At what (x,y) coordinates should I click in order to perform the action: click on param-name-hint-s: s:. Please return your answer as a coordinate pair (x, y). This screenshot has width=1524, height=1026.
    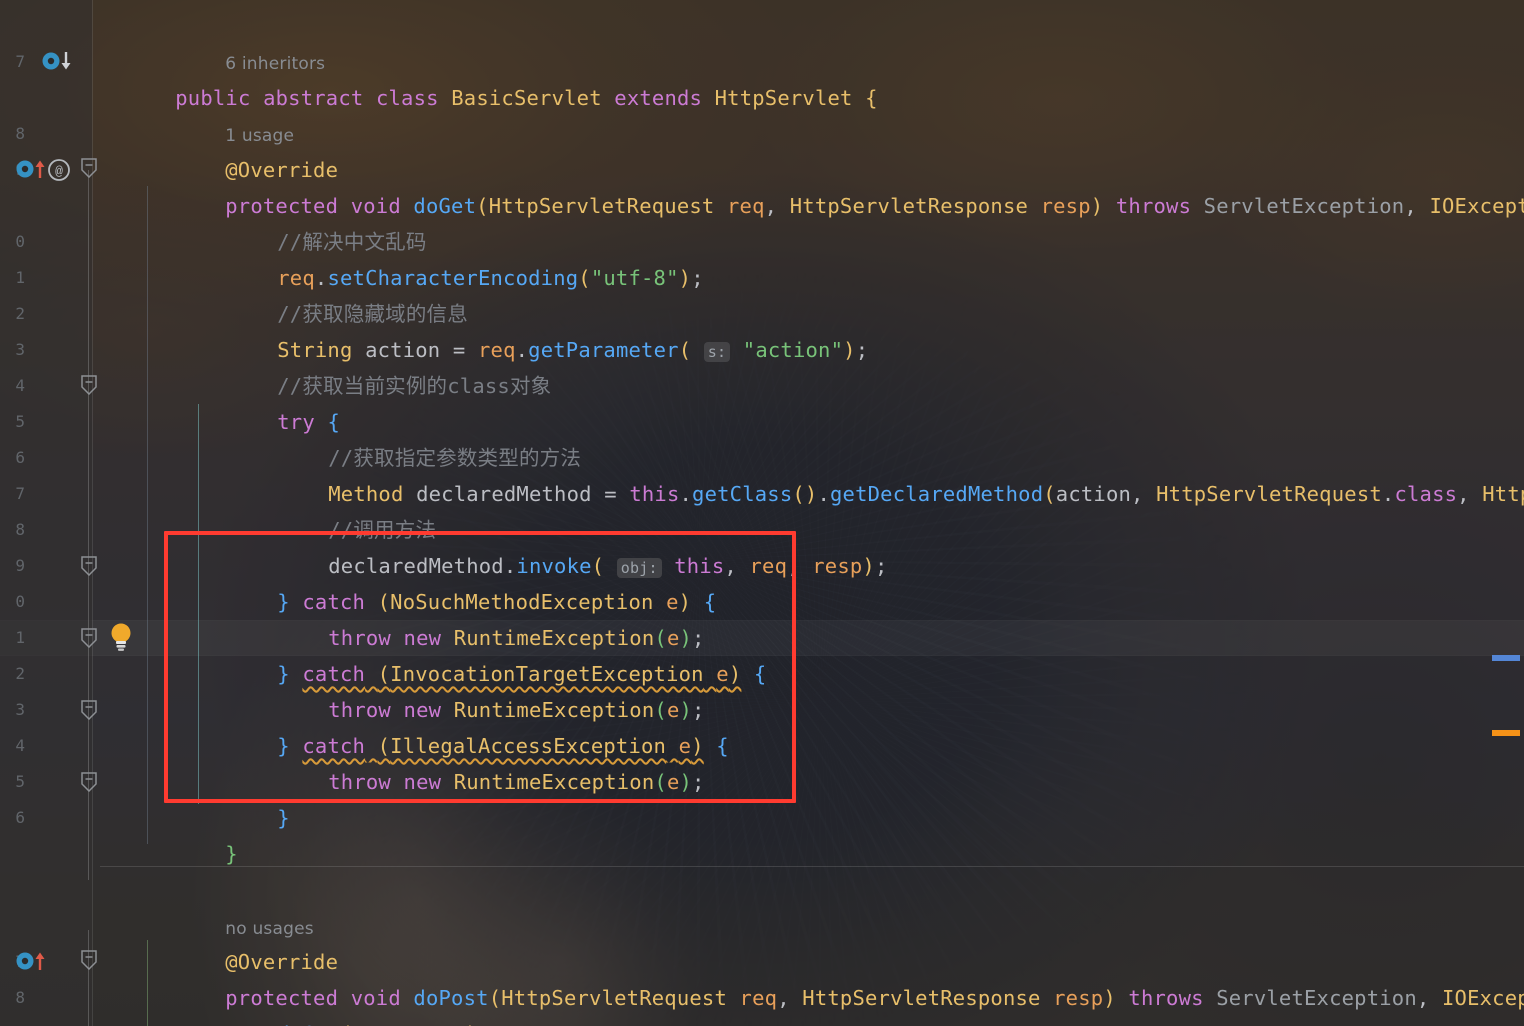
    Looking at the image, I should click on (717, 352).